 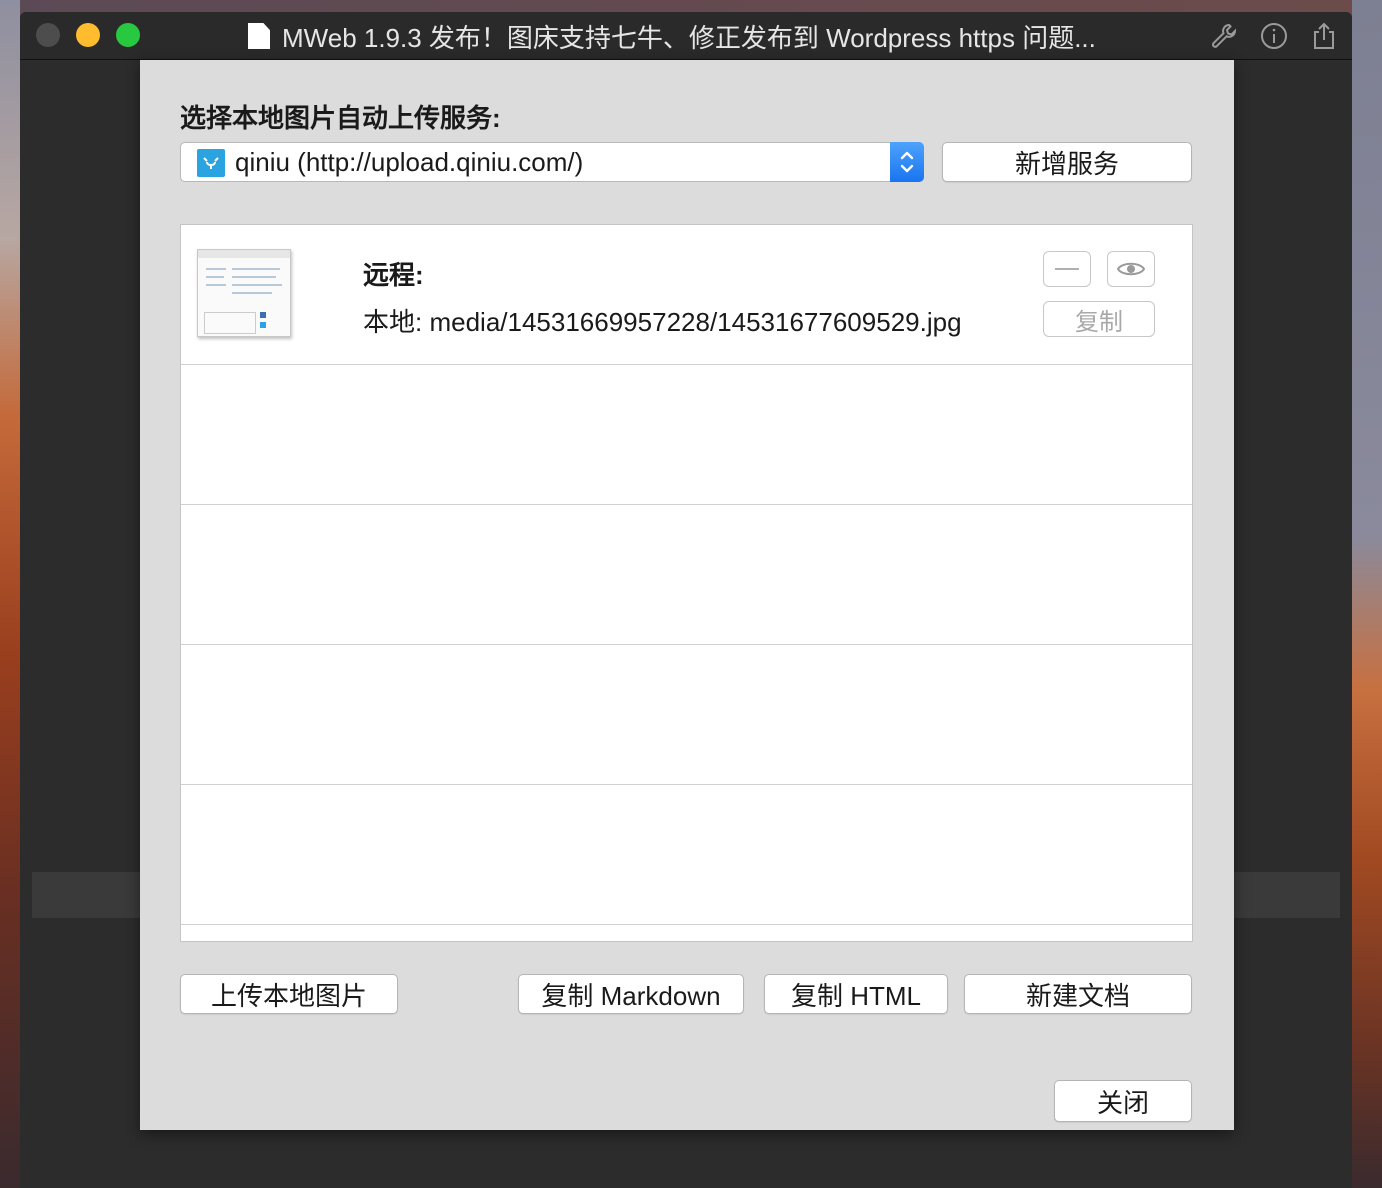 What do you see at coordinates (1224, 36) in the screenshot?
I see `wrench-icon` at bounding box center [1224, 36].